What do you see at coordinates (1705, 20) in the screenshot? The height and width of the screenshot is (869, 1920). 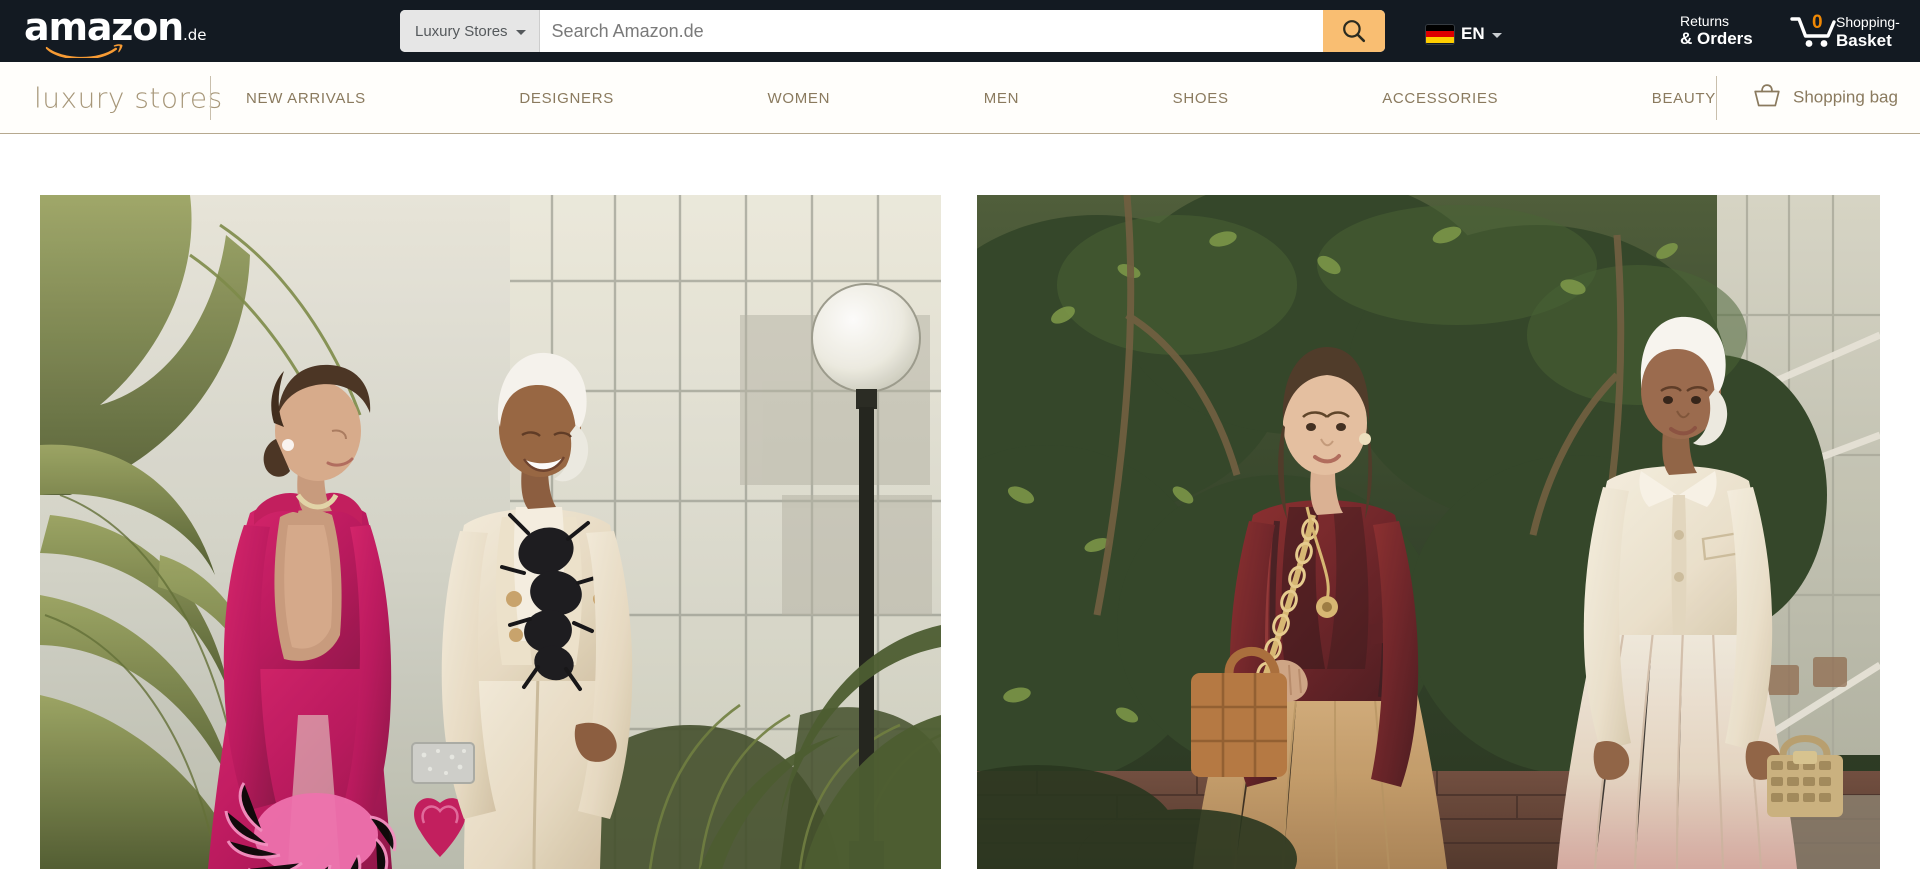 I see `returns-line-1: Returns` at bounding box center [1705, 20].